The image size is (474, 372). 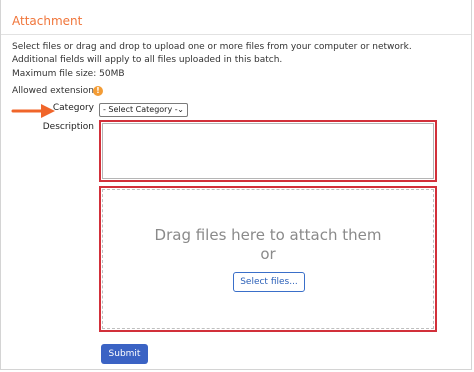 I want to click on description-label: Description, so click(x=68, y=127).